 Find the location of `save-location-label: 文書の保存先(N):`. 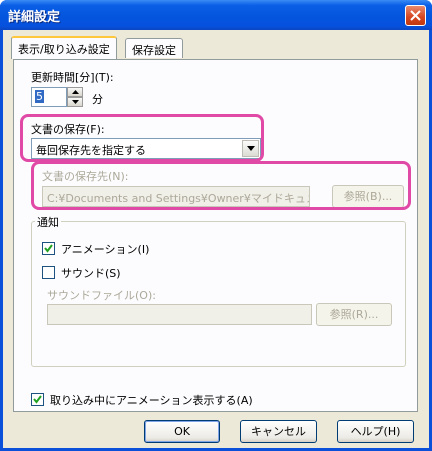

save-location-label: 文書の保存先(N): is located at coordinates (85, 176).